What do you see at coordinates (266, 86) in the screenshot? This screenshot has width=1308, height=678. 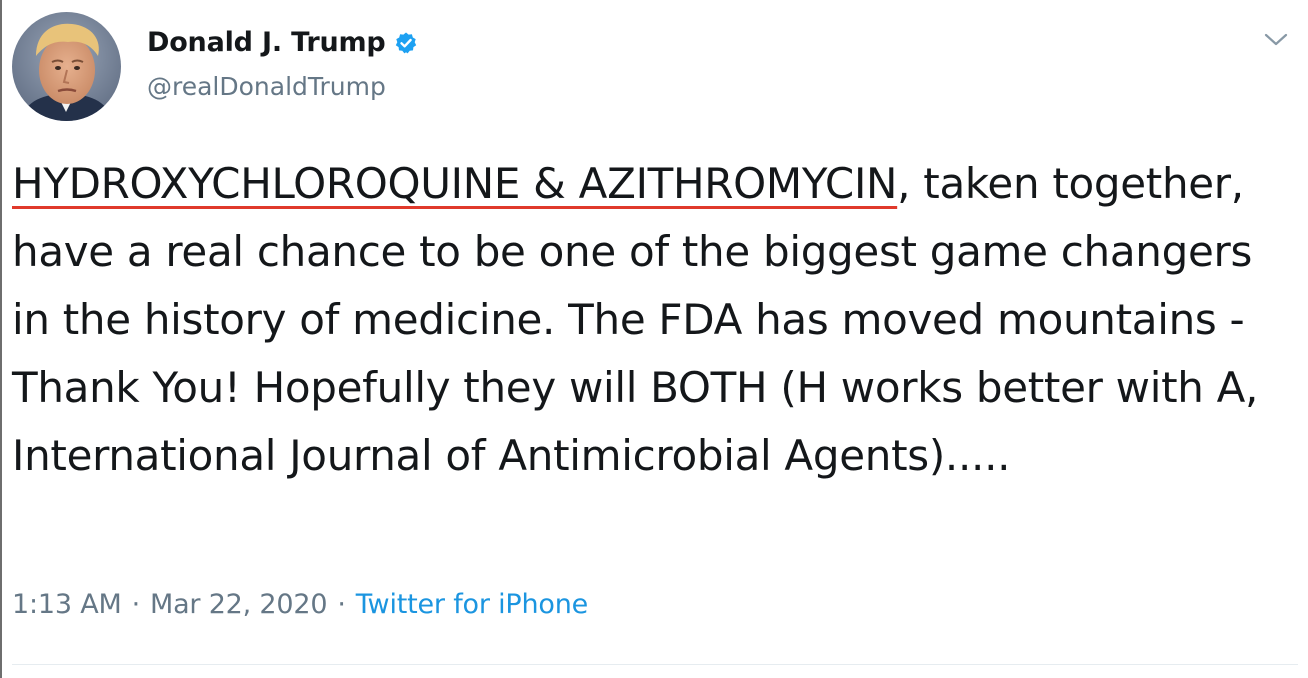 I see `user-handle: @realDonaldTrump` at bounding box center [266, 86].